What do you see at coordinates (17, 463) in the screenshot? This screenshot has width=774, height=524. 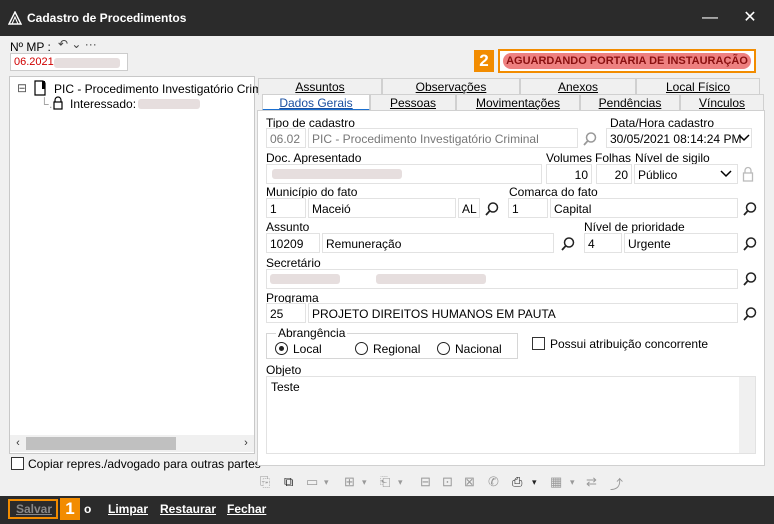 I see `copy-representative-checkbox` at bounding box center [17, 463].